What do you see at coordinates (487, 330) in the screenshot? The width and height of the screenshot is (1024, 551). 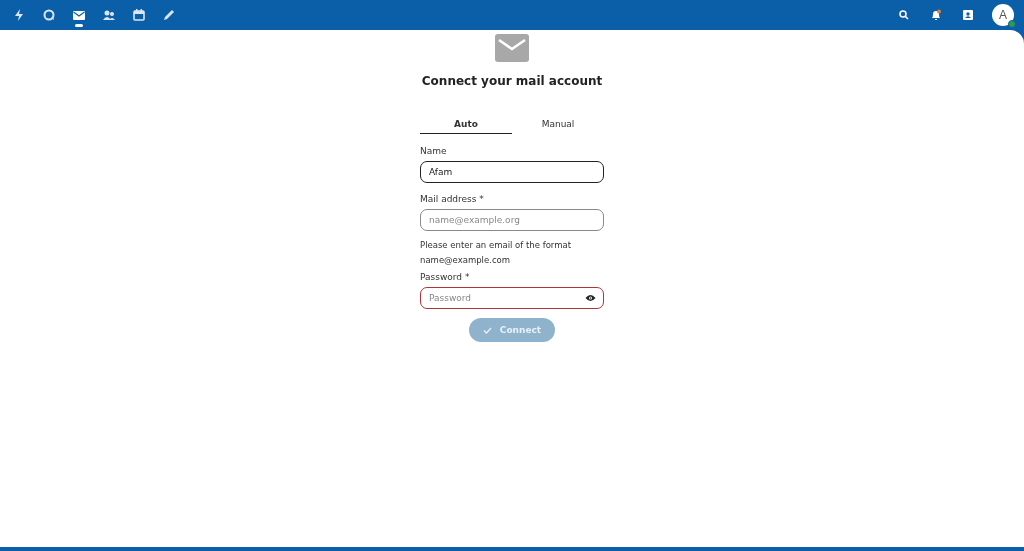 I see `checkmark-icon` at bounding box center [487, 330].